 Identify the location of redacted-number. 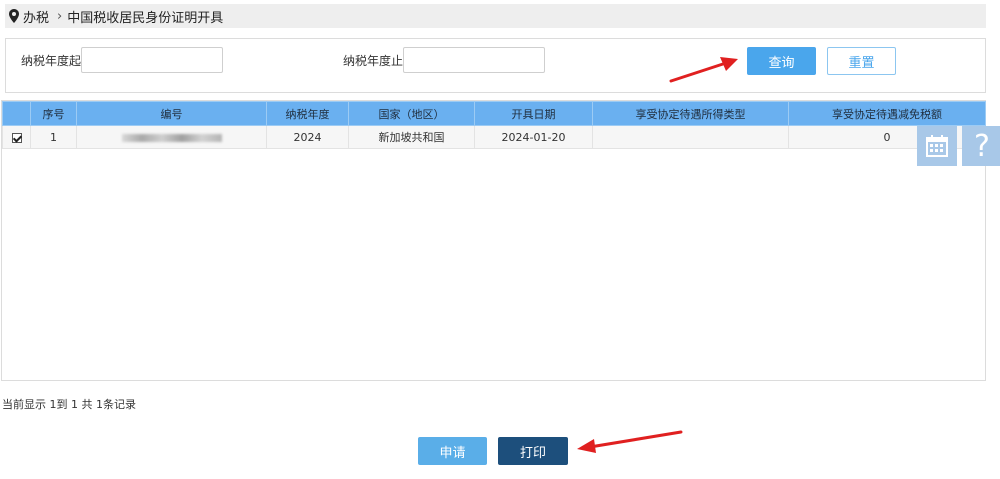
(171, 137).